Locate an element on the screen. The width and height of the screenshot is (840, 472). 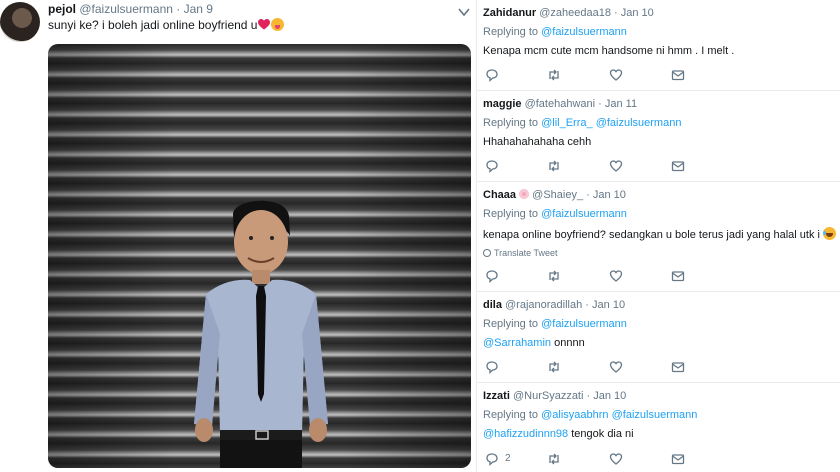
reply-header: maggie @fatehahwani · Jan 11 is located at coordinates (560, 104).